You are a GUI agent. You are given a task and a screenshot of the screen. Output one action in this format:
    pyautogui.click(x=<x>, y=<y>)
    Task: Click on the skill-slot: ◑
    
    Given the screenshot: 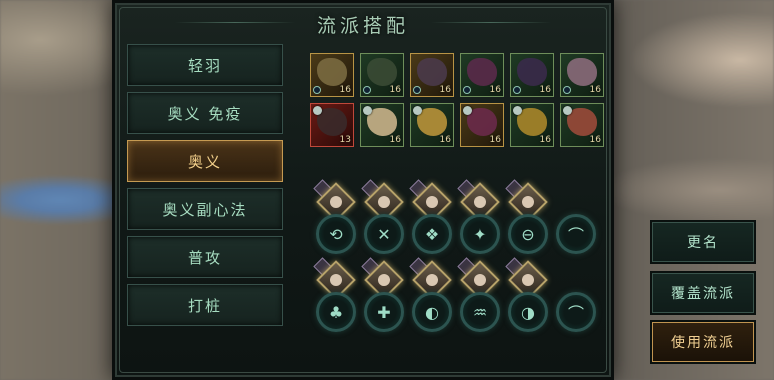 What is the action you would take?
    pyautogui.click(x=528, y=312)
    